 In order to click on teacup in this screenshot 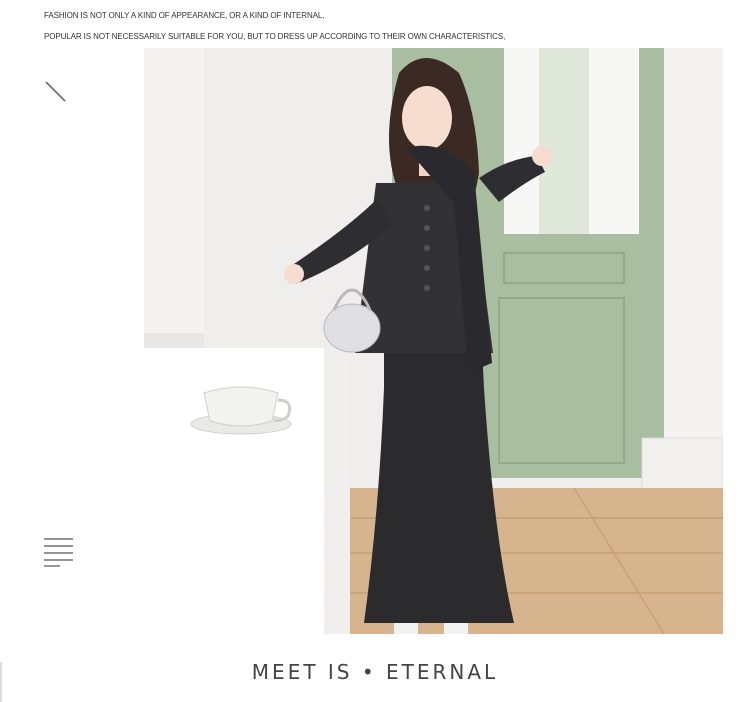, I will do `click(241, 406)`.